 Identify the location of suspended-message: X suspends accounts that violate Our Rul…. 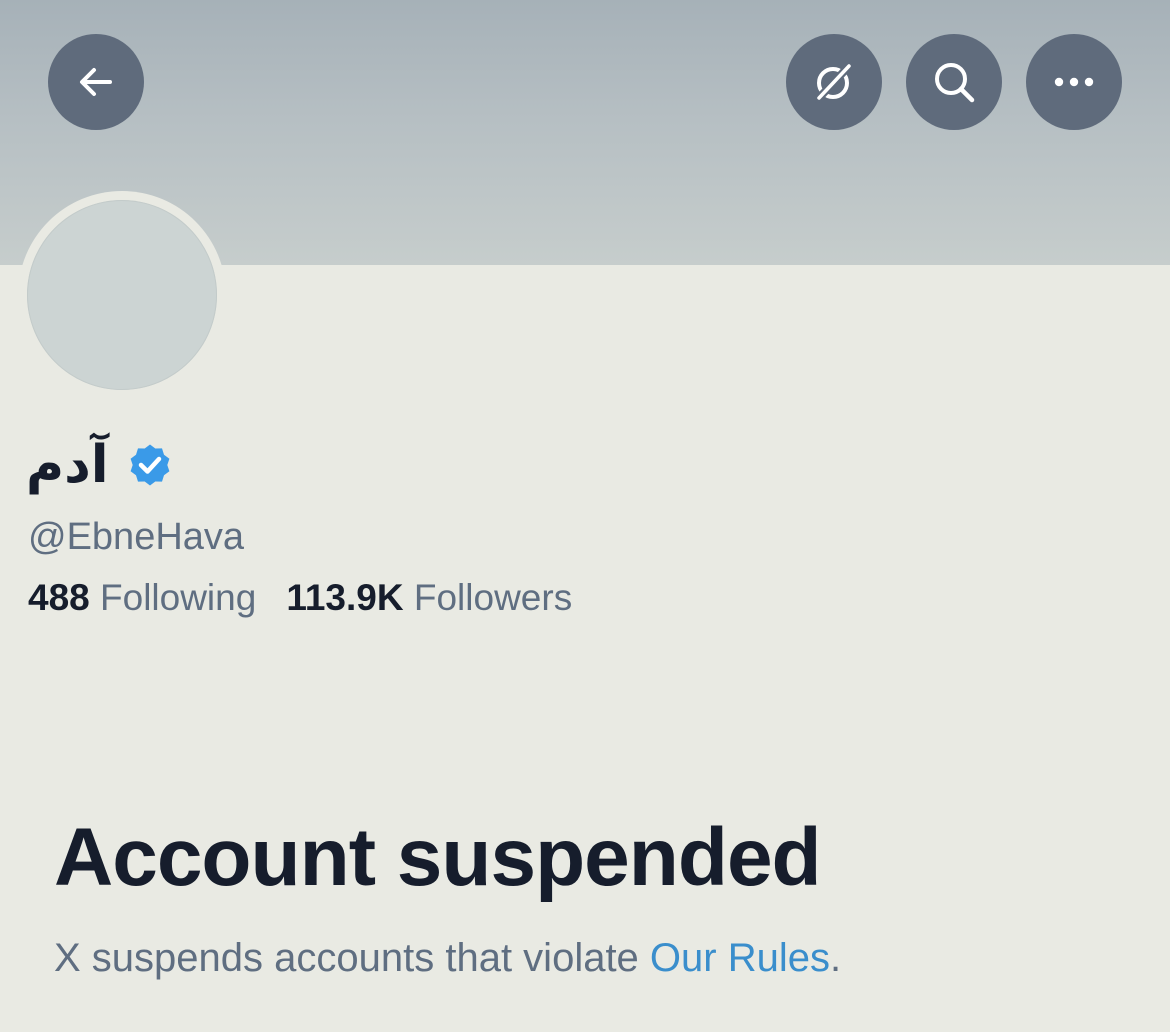
(447, 958).